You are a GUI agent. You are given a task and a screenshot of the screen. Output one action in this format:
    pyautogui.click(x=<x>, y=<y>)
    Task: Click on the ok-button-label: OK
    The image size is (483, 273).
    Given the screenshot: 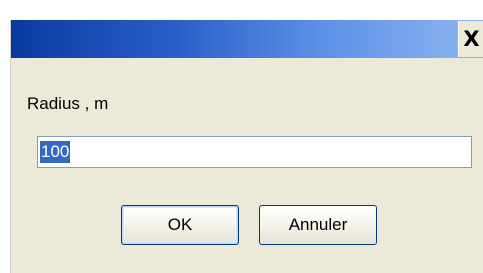 What is the action you would take?
    pyautogui.click(x=180, y=224)
    